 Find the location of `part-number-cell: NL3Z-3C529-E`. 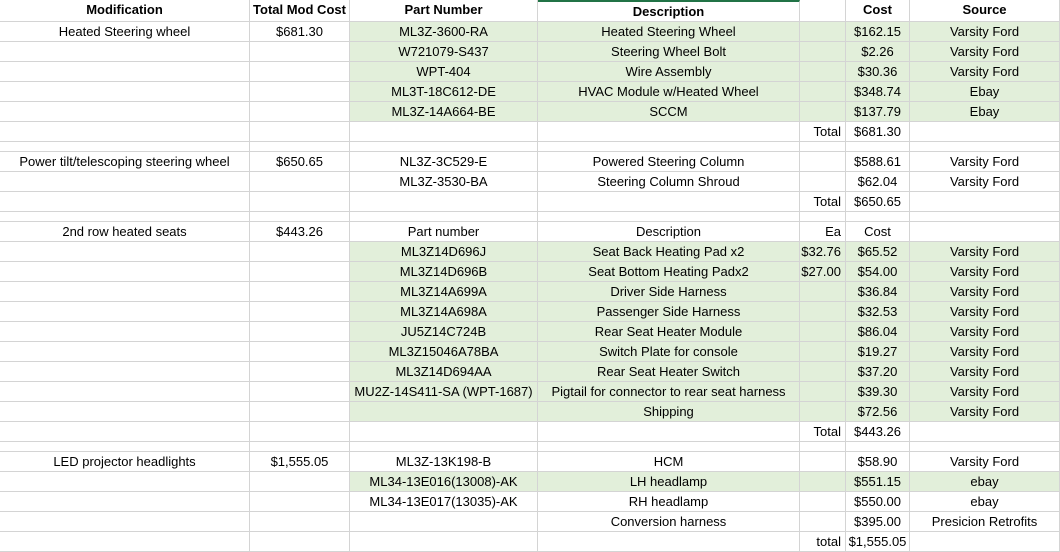

part-number-cell: NL3Z-3C529-E is located at coordinates (444, 162).